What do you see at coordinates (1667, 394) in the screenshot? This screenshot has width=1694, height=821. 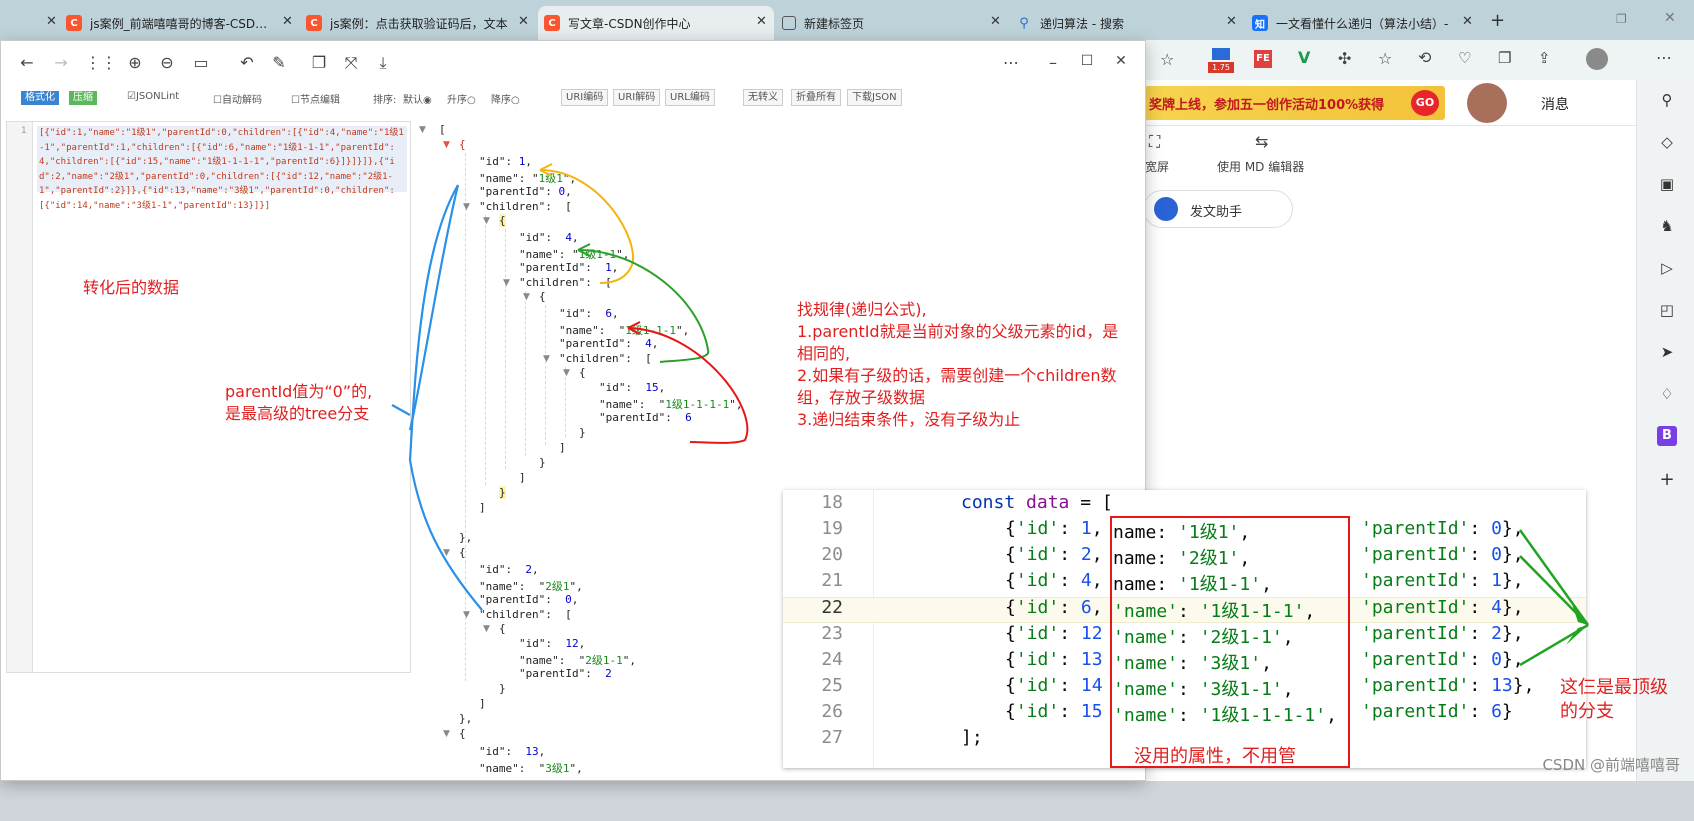 I see `notification-icon: ♢` at bounding box center [1667, 394].